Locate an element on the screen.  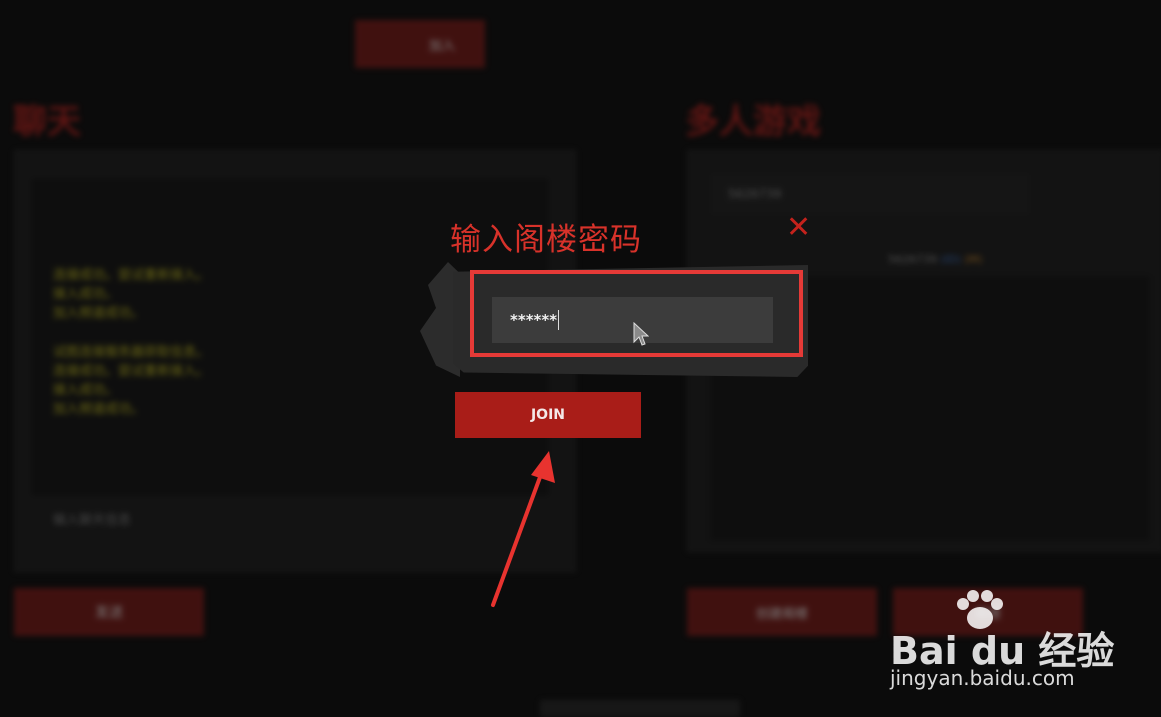
chat-message: 试图连接服务器获取信息。 is located at coordinates (131, 352).